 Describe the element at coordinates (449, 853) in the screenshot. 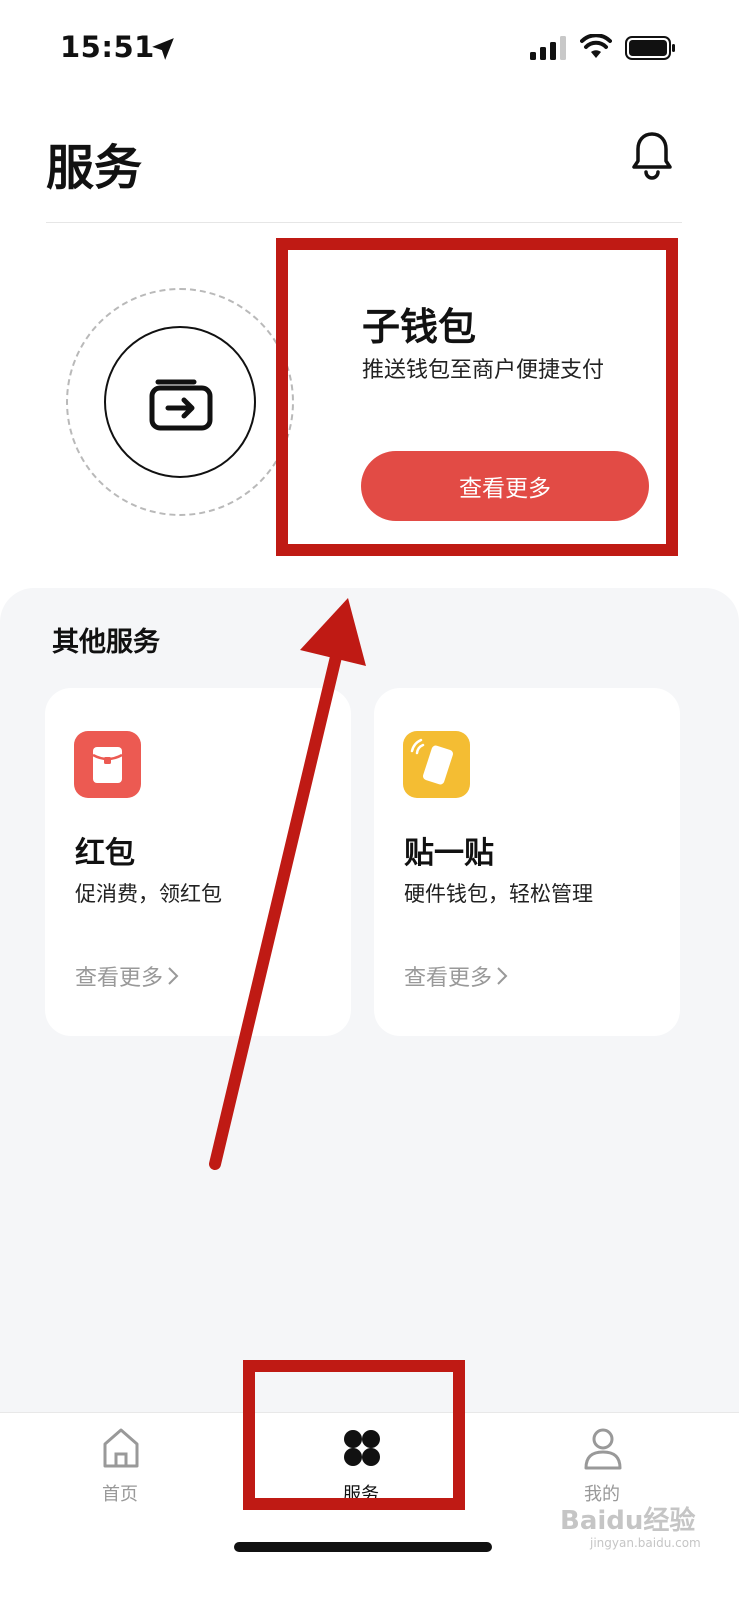

I see `card-title: 贴一贴` at that location.